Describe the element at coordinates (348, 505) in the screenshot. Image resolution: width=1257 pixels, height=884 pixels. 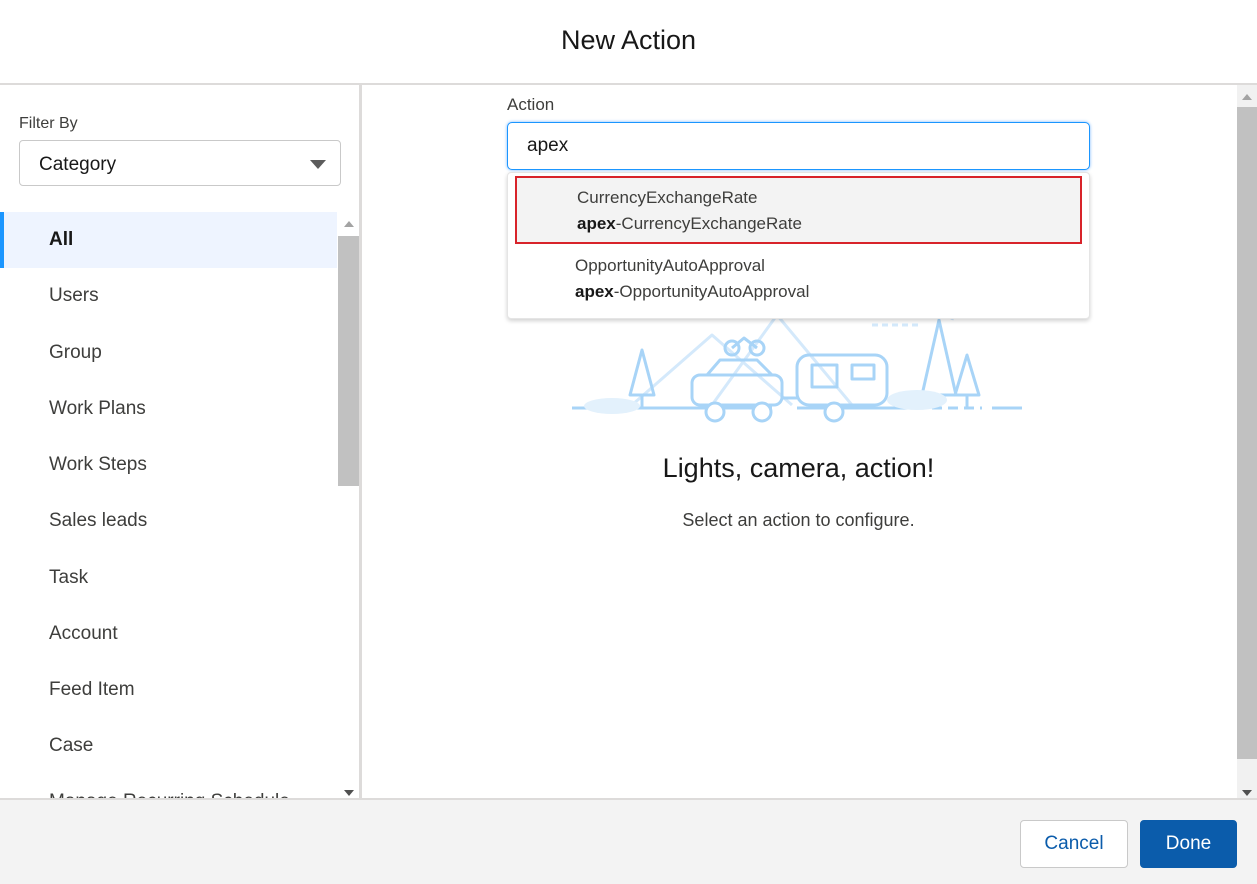
I see `sidebar-scrollbar` at that location.